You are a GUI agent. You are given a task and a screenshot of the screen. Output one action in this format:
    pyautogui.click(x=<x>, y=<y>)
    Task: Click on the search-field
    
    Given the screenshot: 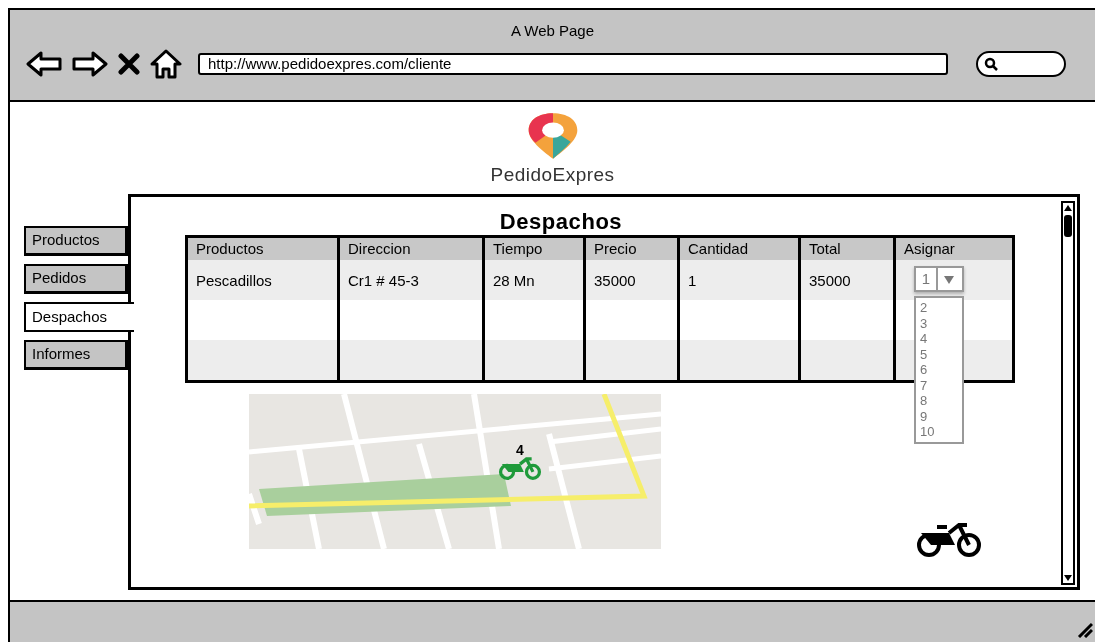 What is the action you would take?
    pyautogui.click(x=1021, y=63)
    